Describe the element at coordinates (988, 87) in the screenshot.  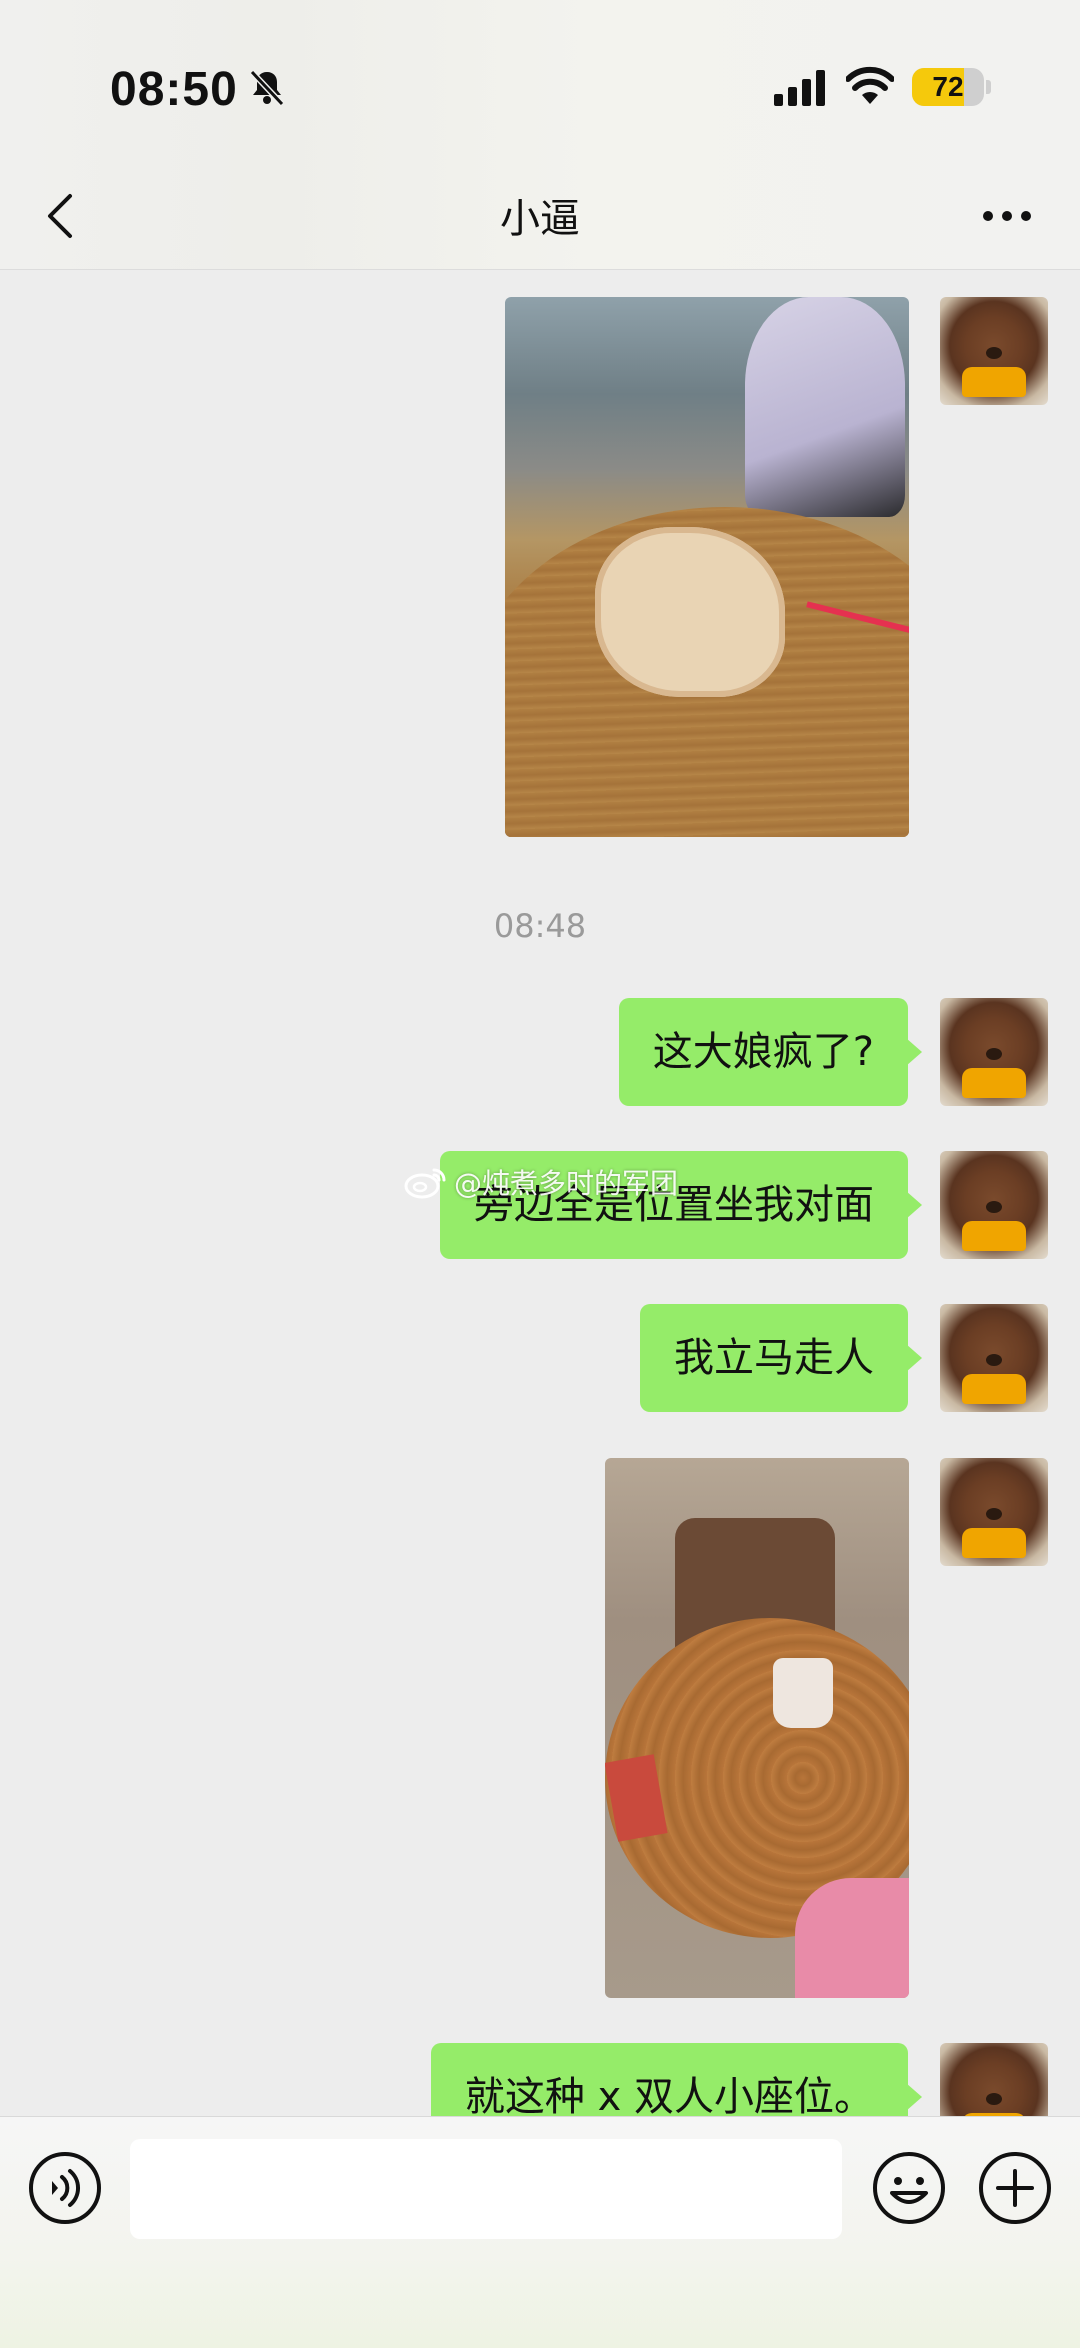
I see `battery-tip` at that location.